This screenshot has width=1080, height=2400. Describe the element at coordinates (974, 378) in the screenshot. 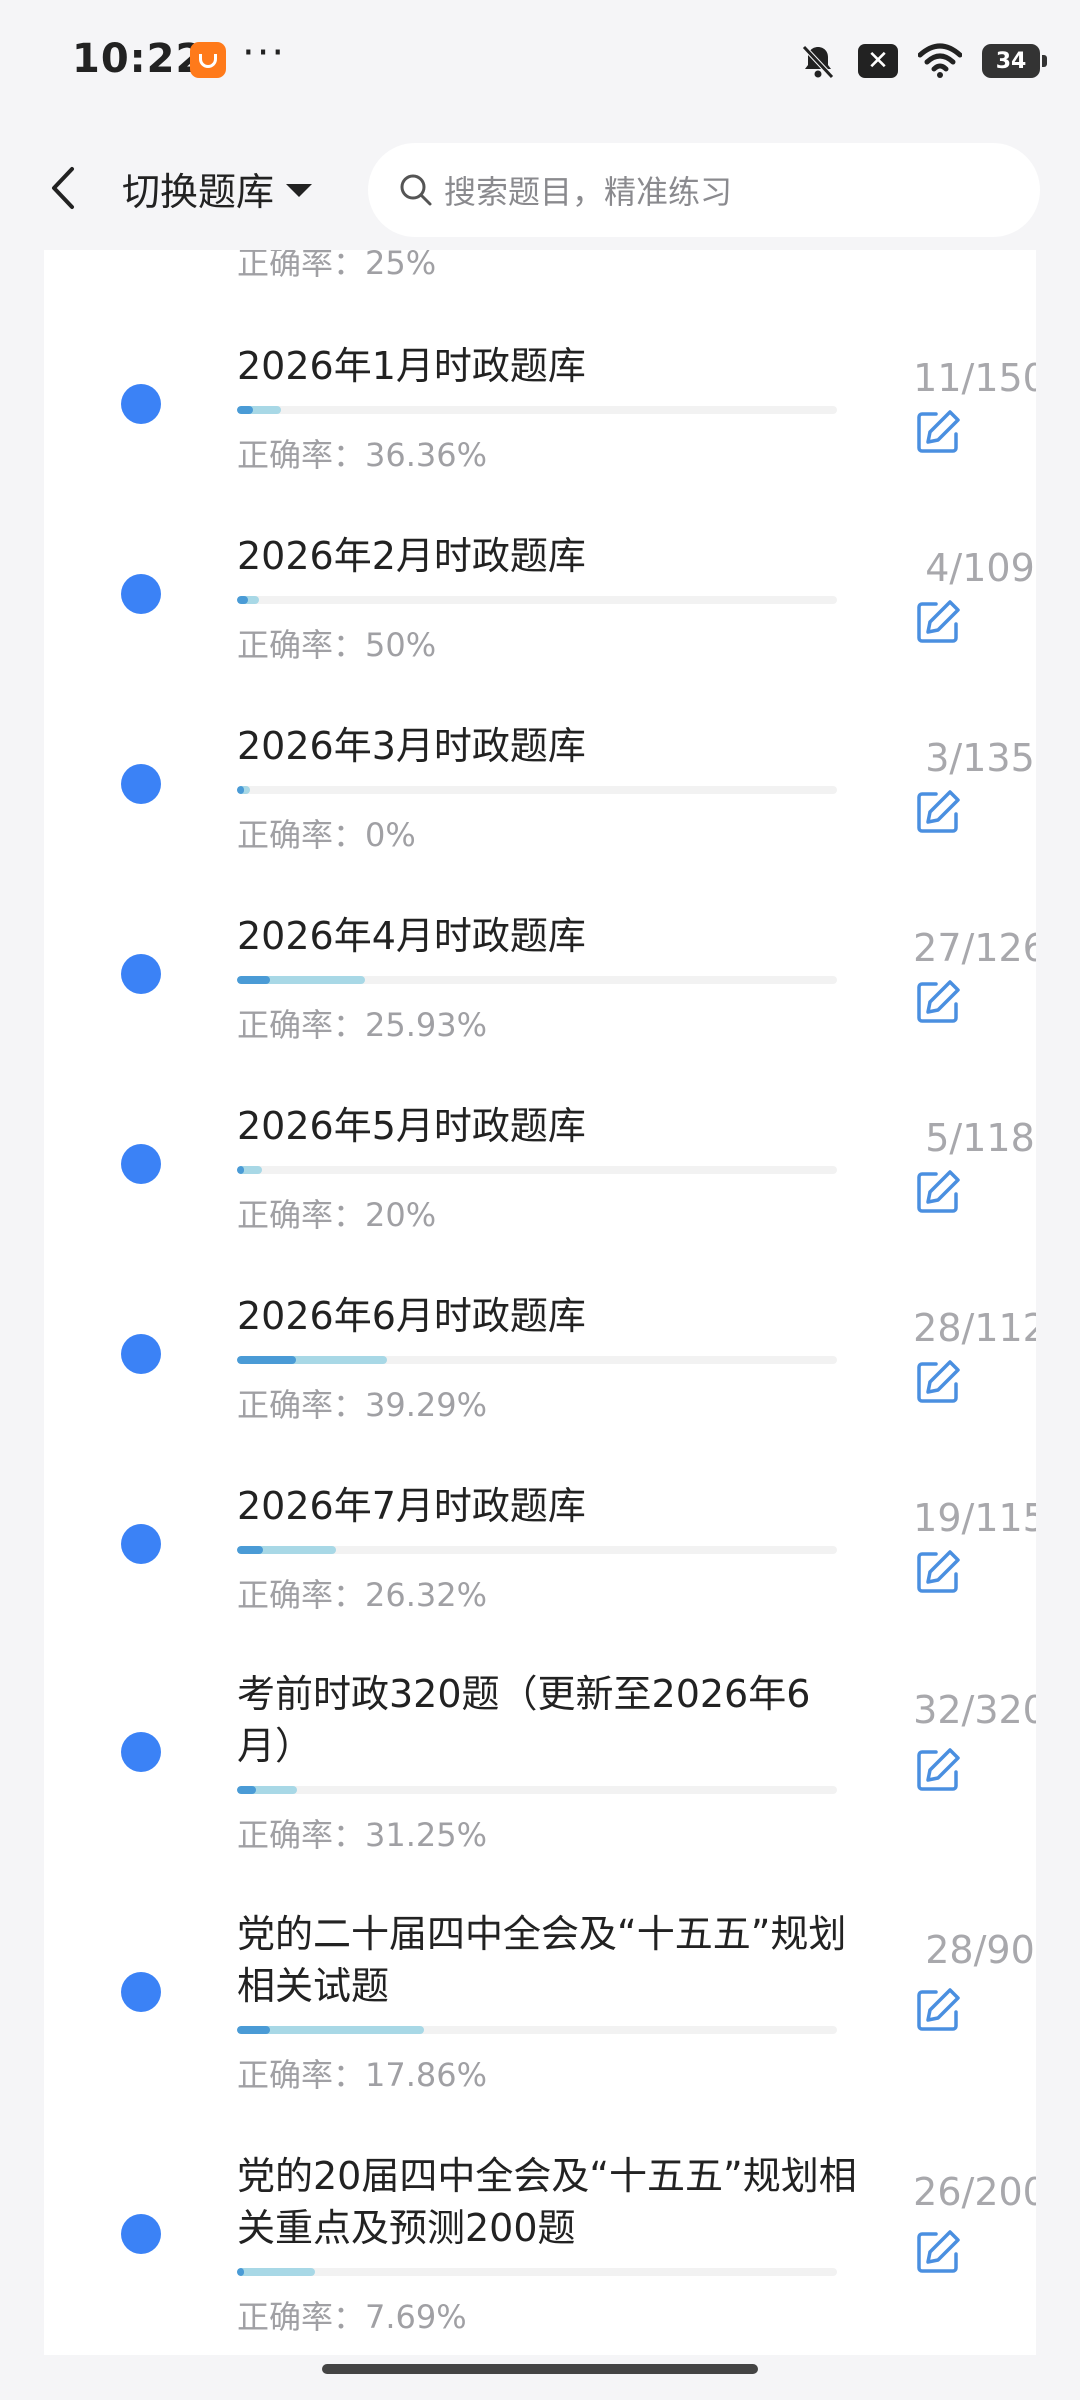

I see `progress-count: 11/150` at that location.